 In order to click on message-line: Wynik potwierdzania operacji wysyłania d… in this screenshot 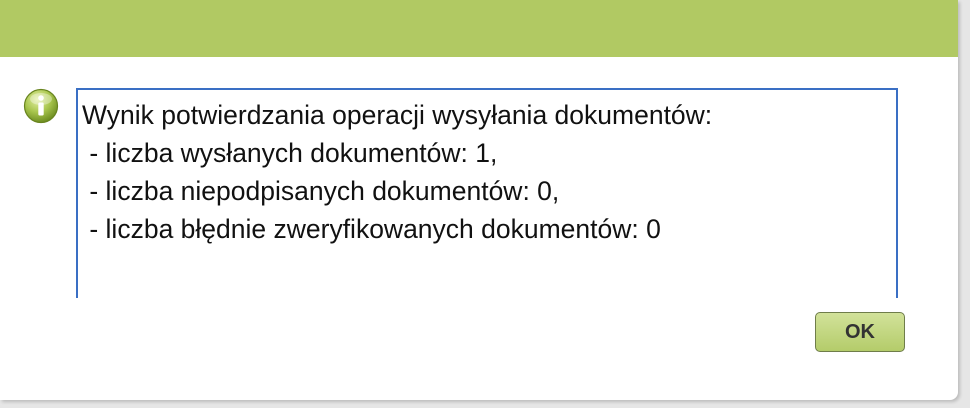, I will do `click(397, 115)`.